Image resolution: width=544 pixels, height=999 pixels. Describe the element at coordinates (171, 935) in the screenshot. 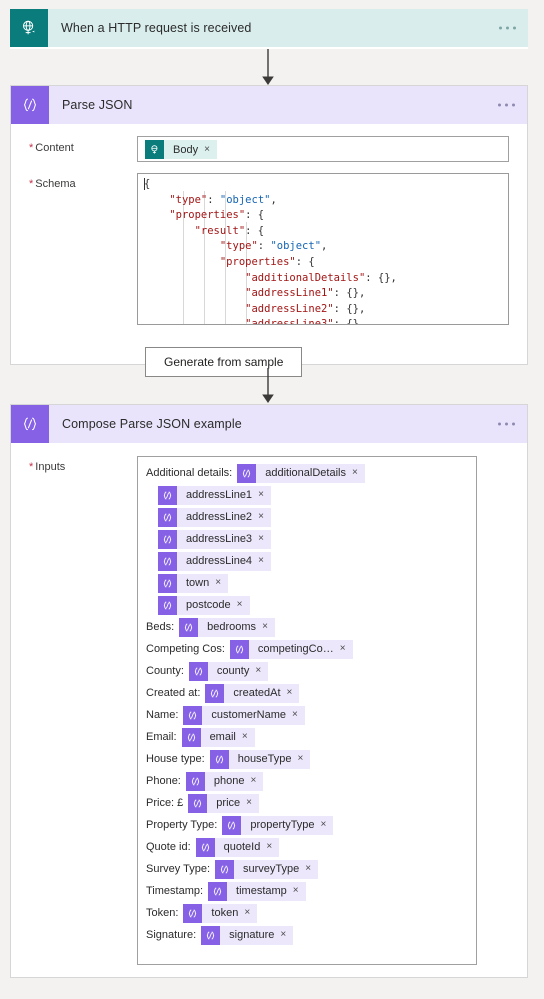

I see `token-prefix-text: Signature:` at that location.